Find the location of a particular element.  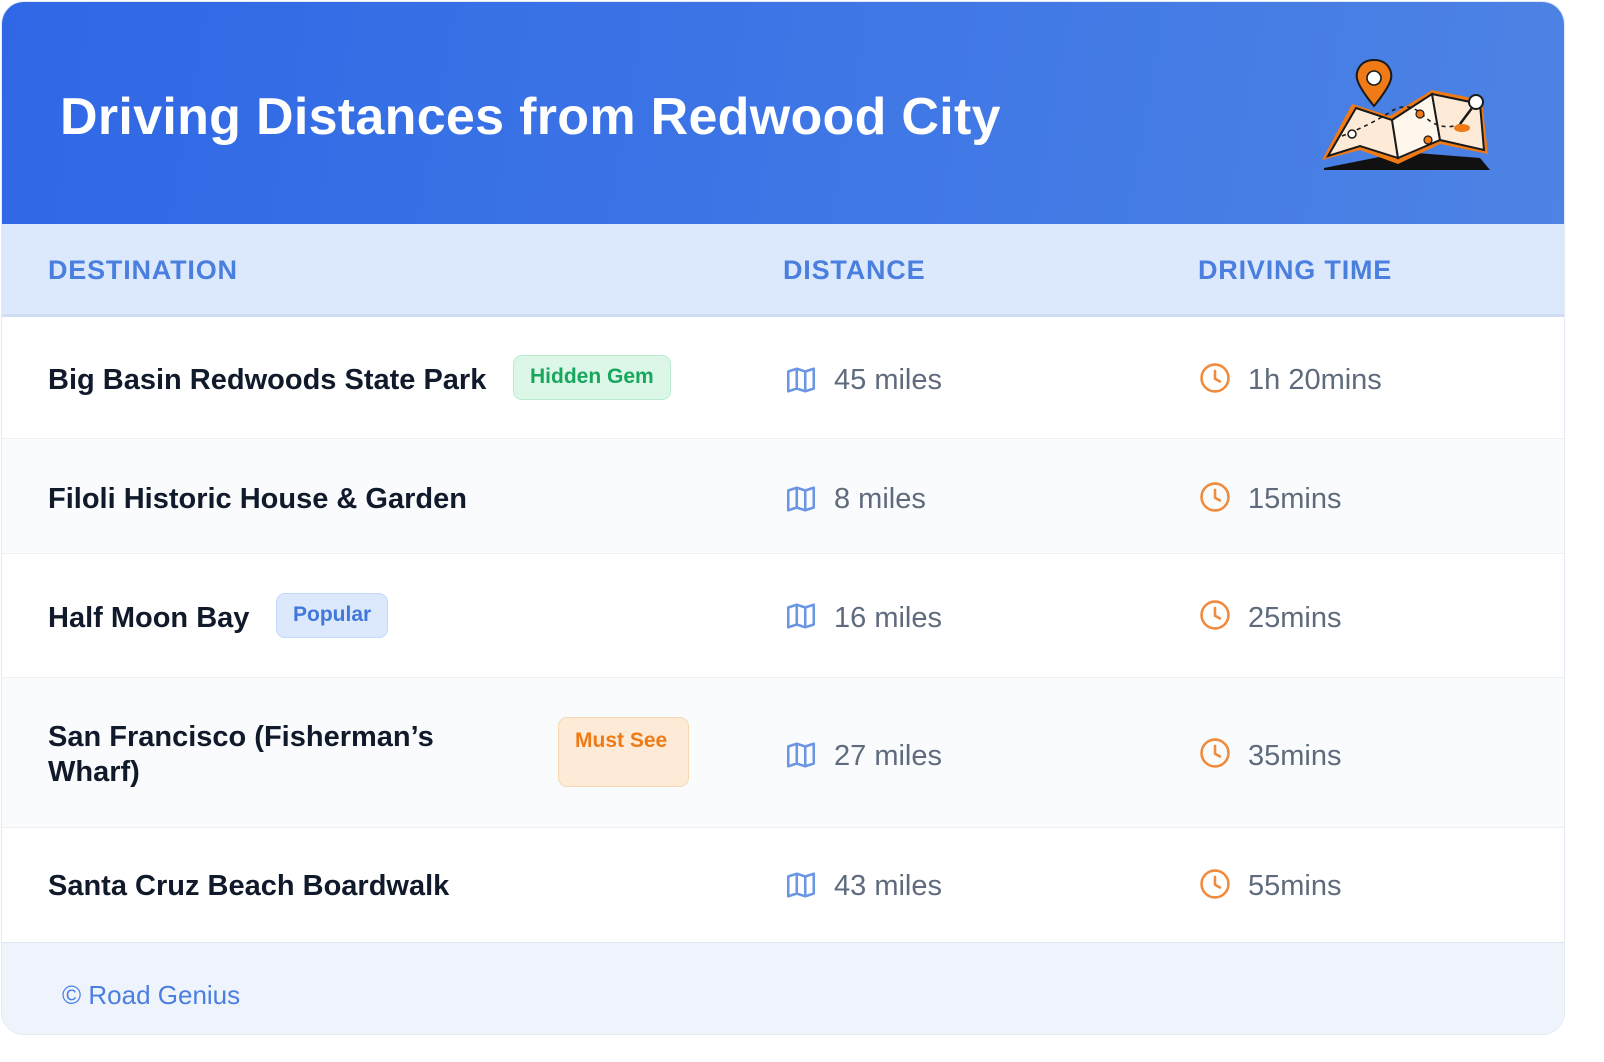

driving-time-value: 25mins is located at coordinates (1295, 618).